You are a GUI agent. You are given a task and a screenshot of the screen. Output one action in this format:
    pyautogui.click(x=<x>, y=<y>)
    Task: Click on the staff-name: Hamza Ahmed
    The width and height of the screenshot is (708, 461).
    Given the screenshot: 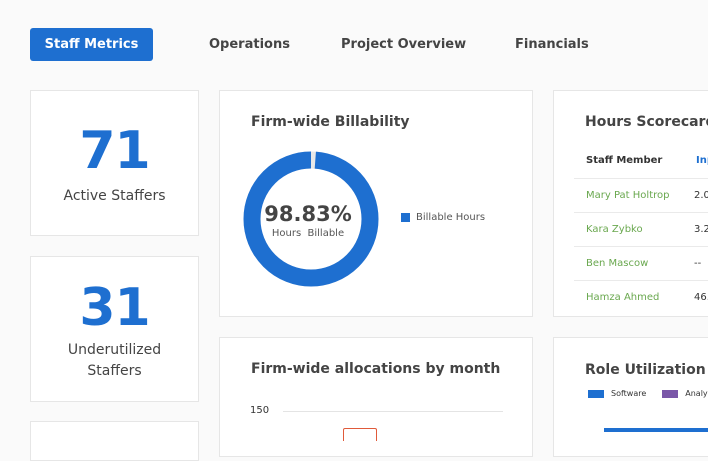 What is the action you would take?
    pyautogui.click(x=622, y=298)
    